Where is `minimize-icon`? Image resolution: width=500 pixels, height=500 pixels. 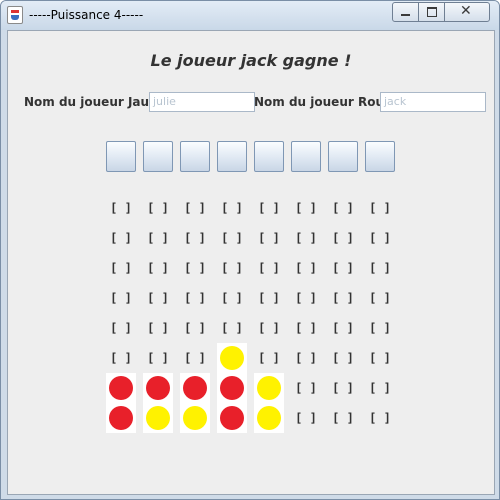
minimize-icon is located at coordinates (405, 15).